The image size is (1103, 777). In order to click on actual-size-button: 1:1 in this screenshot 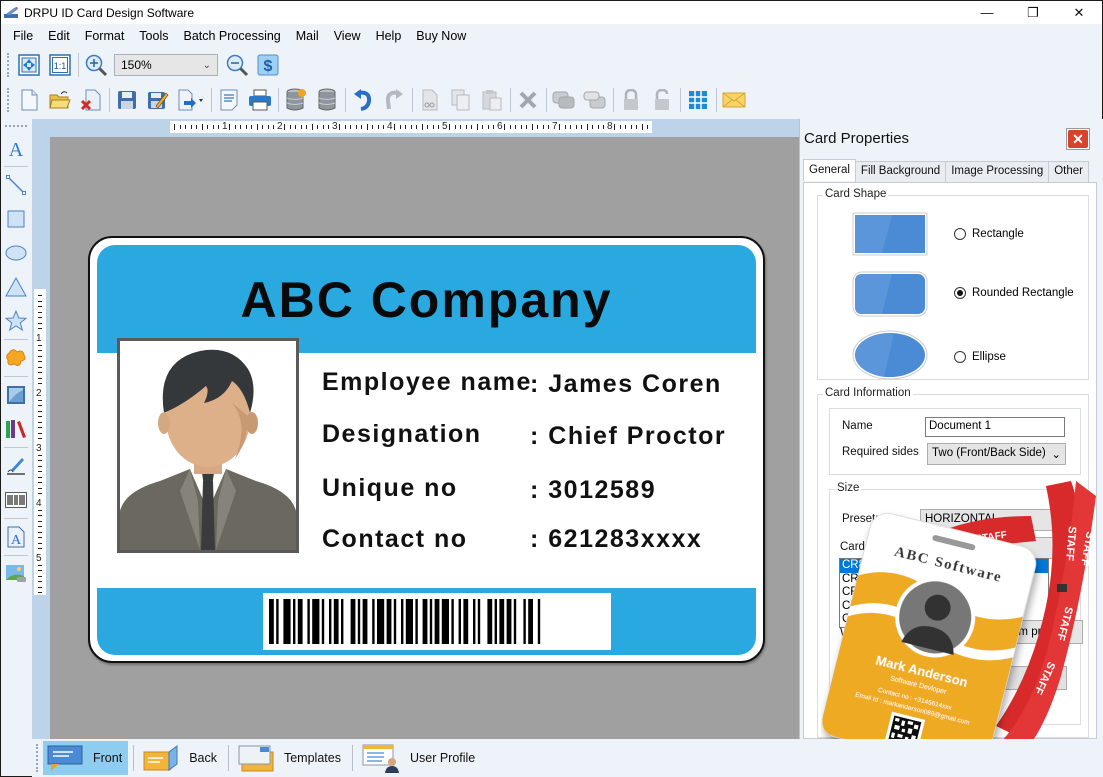, I will do `click(60, 65)`.